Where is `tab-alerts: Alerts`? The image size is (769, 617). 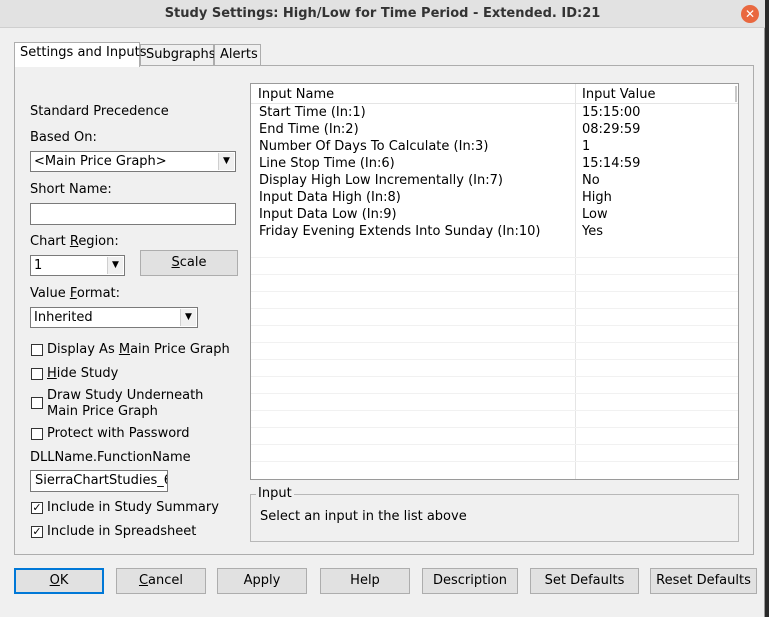 tab-alerts: Alerts is located at coordinates (237, 55).